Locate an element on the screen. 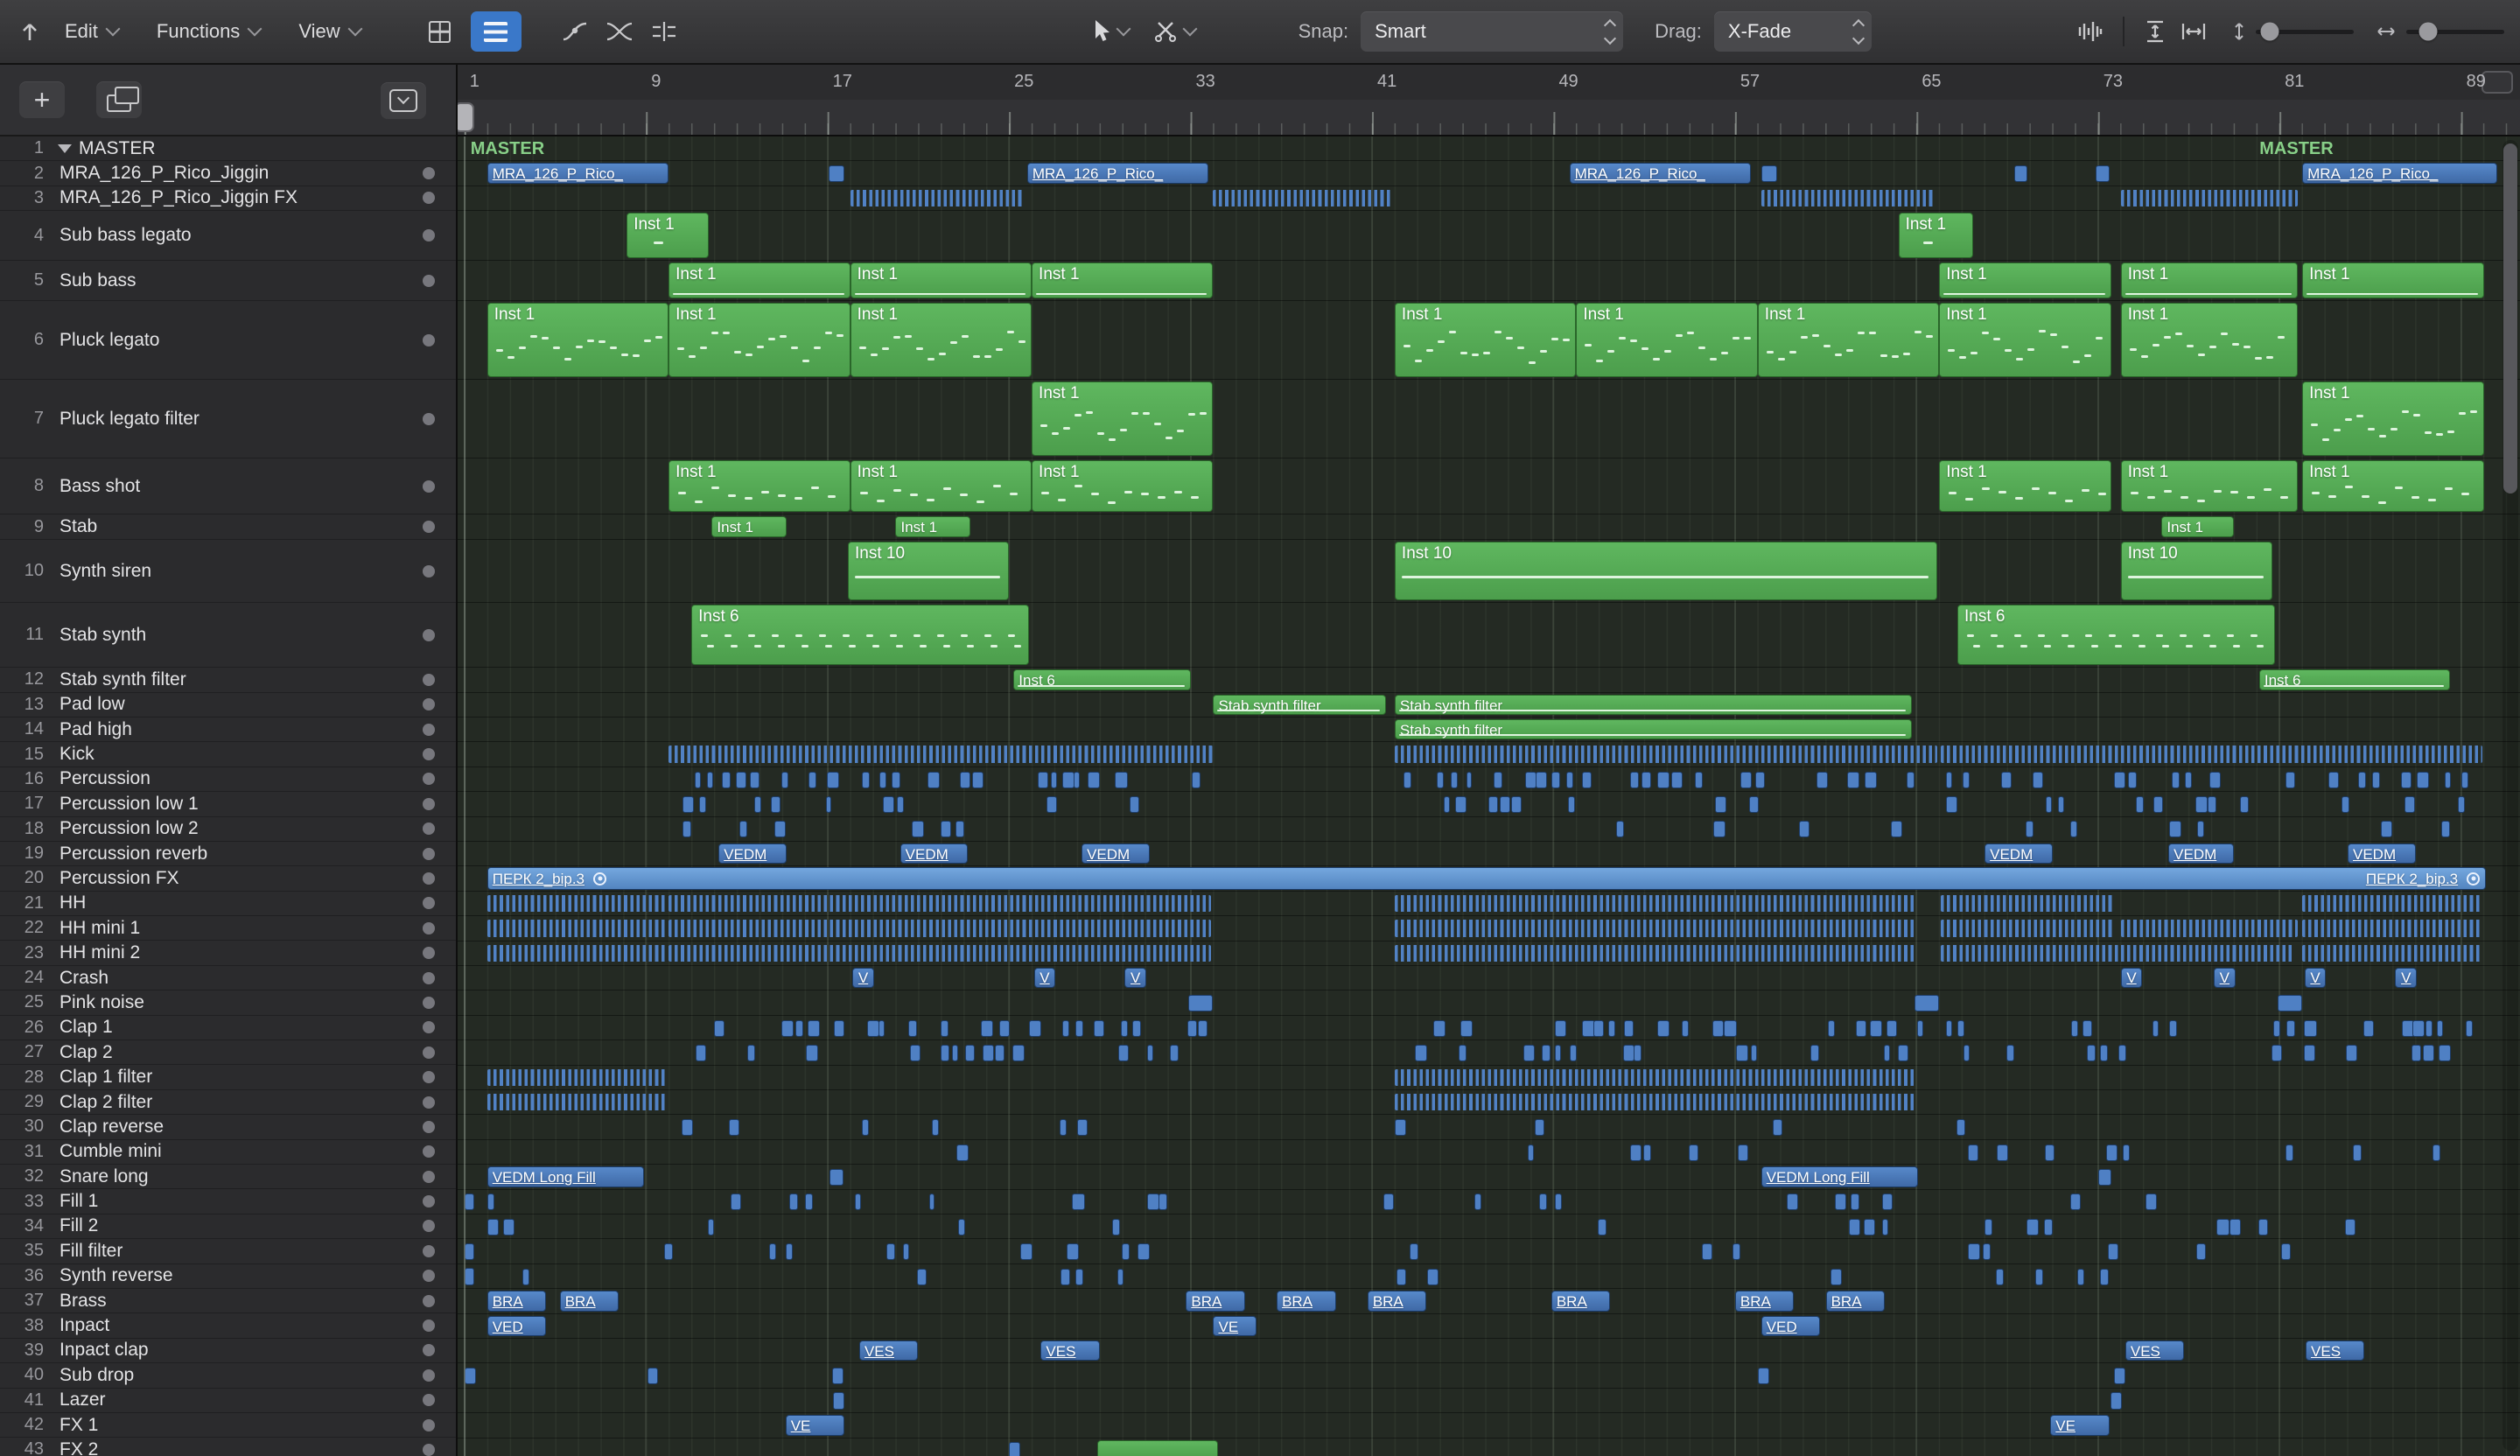 This screenshot has height=1456, width=2520. back-arrow-button is located at coordinates (29, 31).